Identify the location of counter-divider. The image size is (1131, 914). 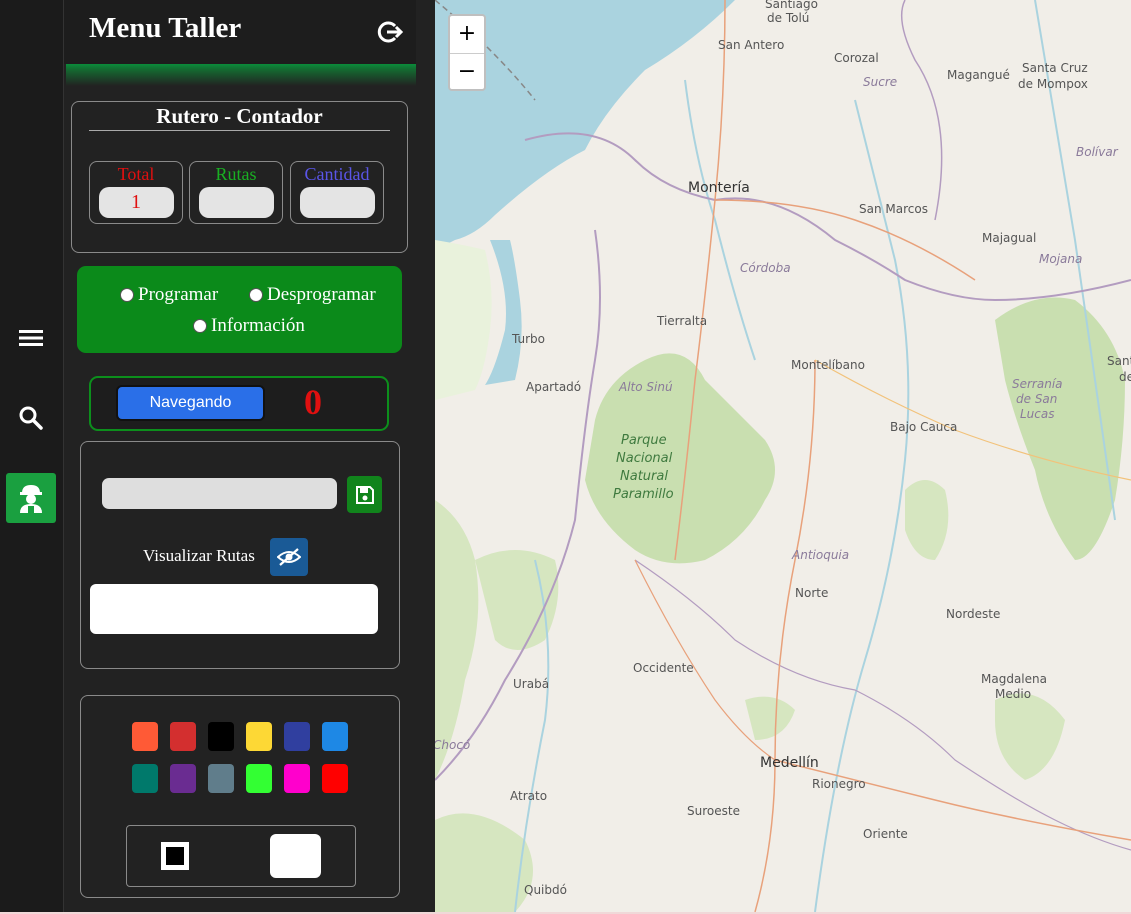
(239, 130).